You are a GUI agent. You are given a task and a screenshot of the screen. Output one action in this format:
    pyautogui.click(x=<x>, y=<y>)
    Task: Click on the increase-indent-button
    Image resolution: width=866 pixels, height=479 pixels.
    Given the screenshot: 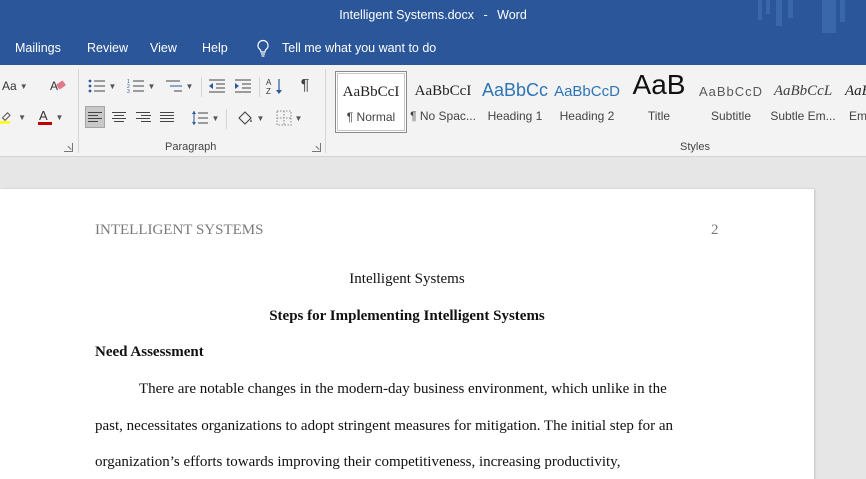 What is the action you would take?
    pyautogui.click(x=243, y=86)
    